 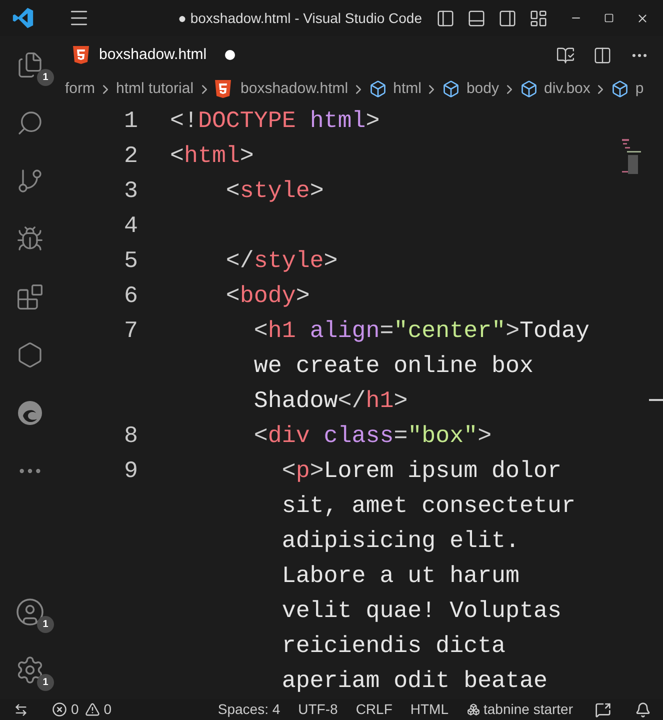 I want to click on split-editor-icon, so click(x=602, y=55).